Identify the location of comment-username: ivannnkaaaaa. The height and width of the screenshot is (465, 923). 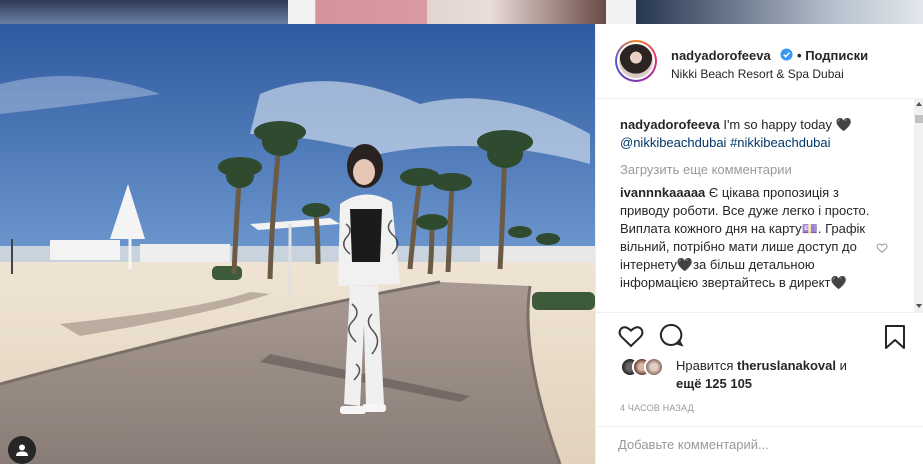
(662, 192).